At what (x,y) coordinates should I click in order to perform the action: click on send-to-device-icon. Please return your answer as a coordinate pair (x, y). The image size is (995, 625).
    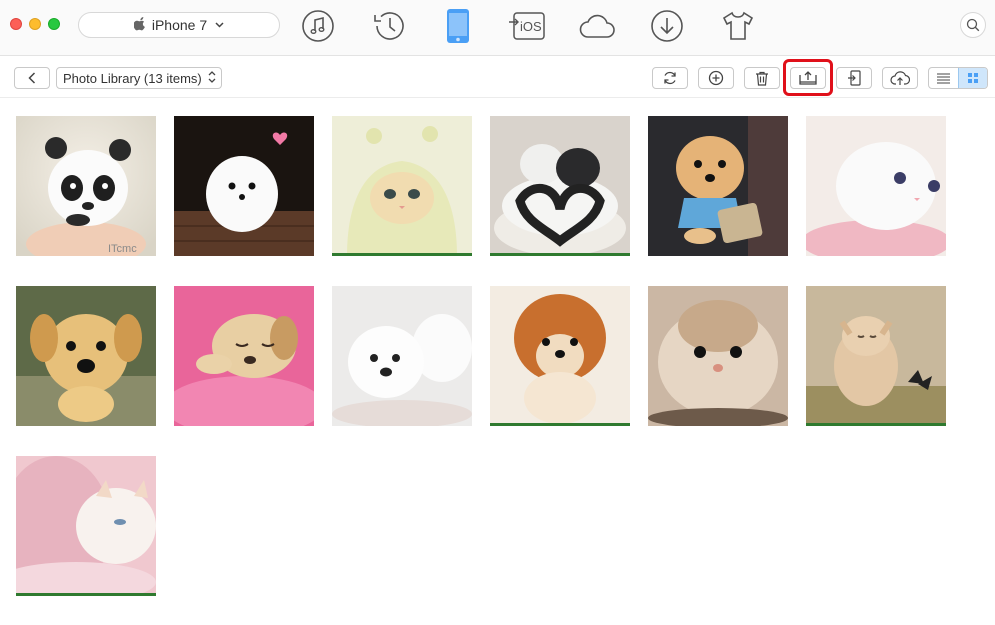
    Looking at the image, I should click on (854, 78).